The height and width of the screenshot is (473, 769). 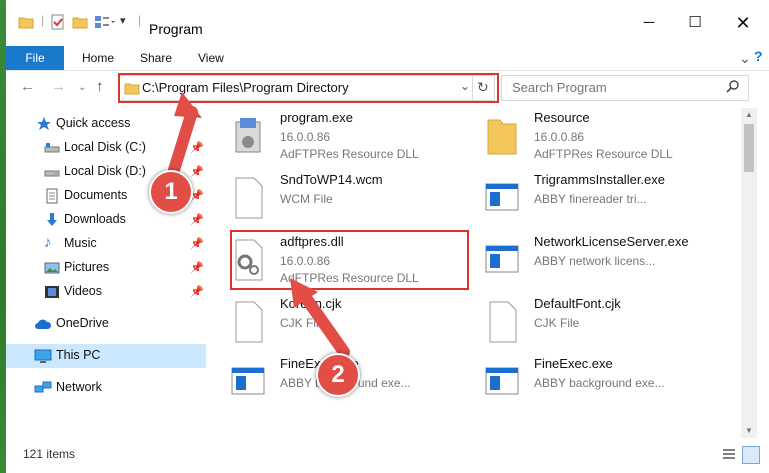 What do you see at coordinates (171, 192) in the screenshot?
I see `step-badge-1: 1` at bounding box center [171, 192].